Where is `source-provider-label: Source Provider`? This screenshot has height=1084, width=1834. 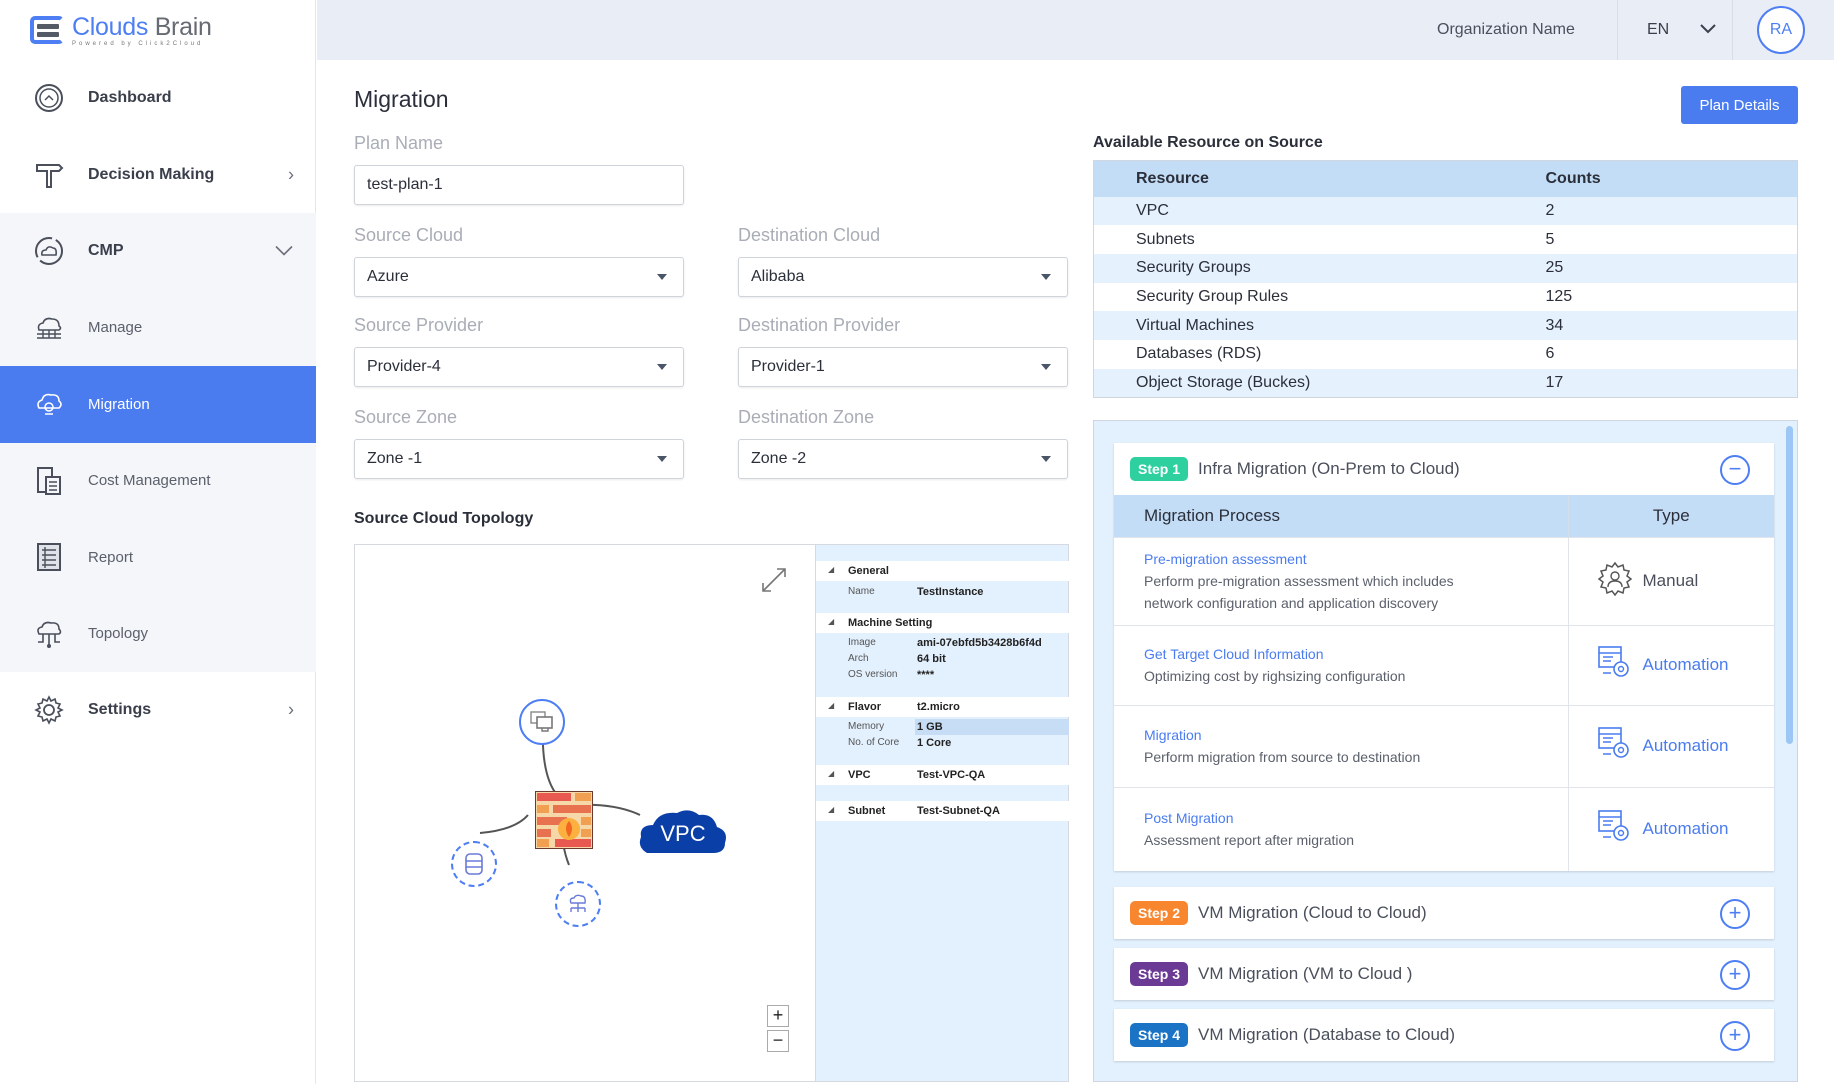 source-provider-label: Source Provider is located at coordinates (419, 325).